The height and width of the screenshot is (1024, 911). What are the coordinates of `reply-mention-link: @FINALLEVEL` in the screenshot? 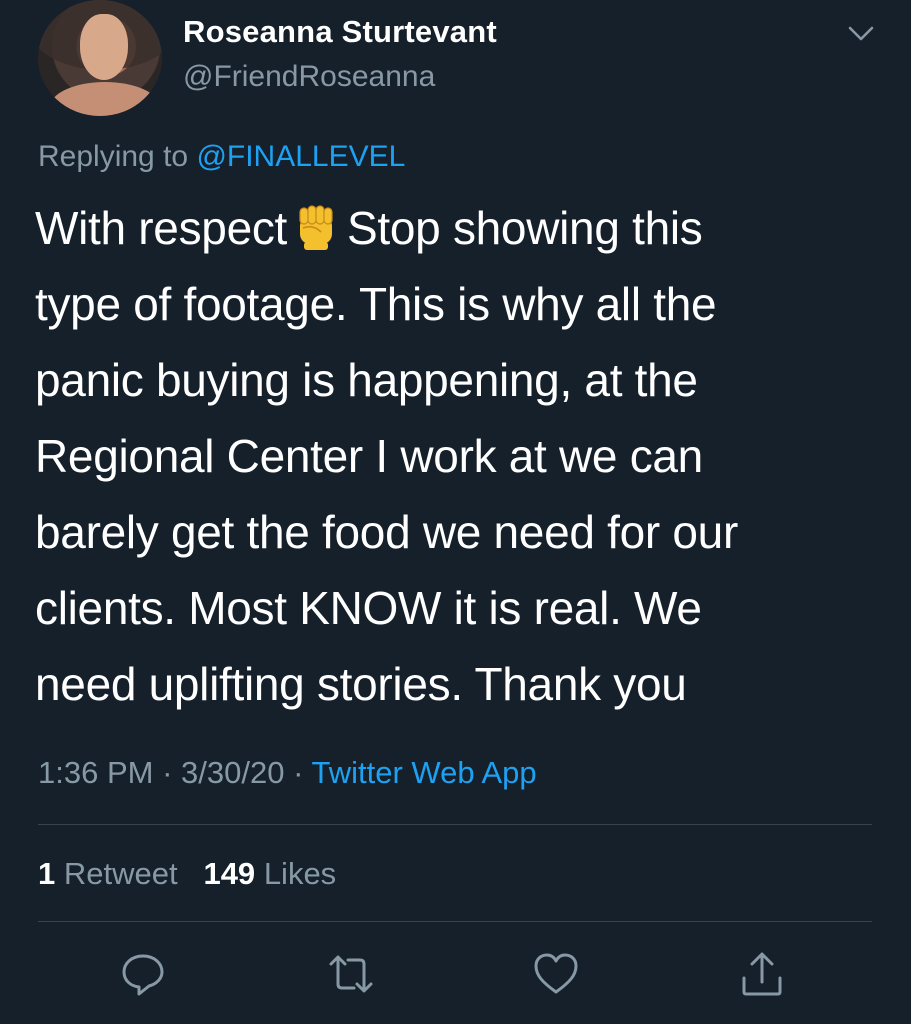 It's located at (300, 156).